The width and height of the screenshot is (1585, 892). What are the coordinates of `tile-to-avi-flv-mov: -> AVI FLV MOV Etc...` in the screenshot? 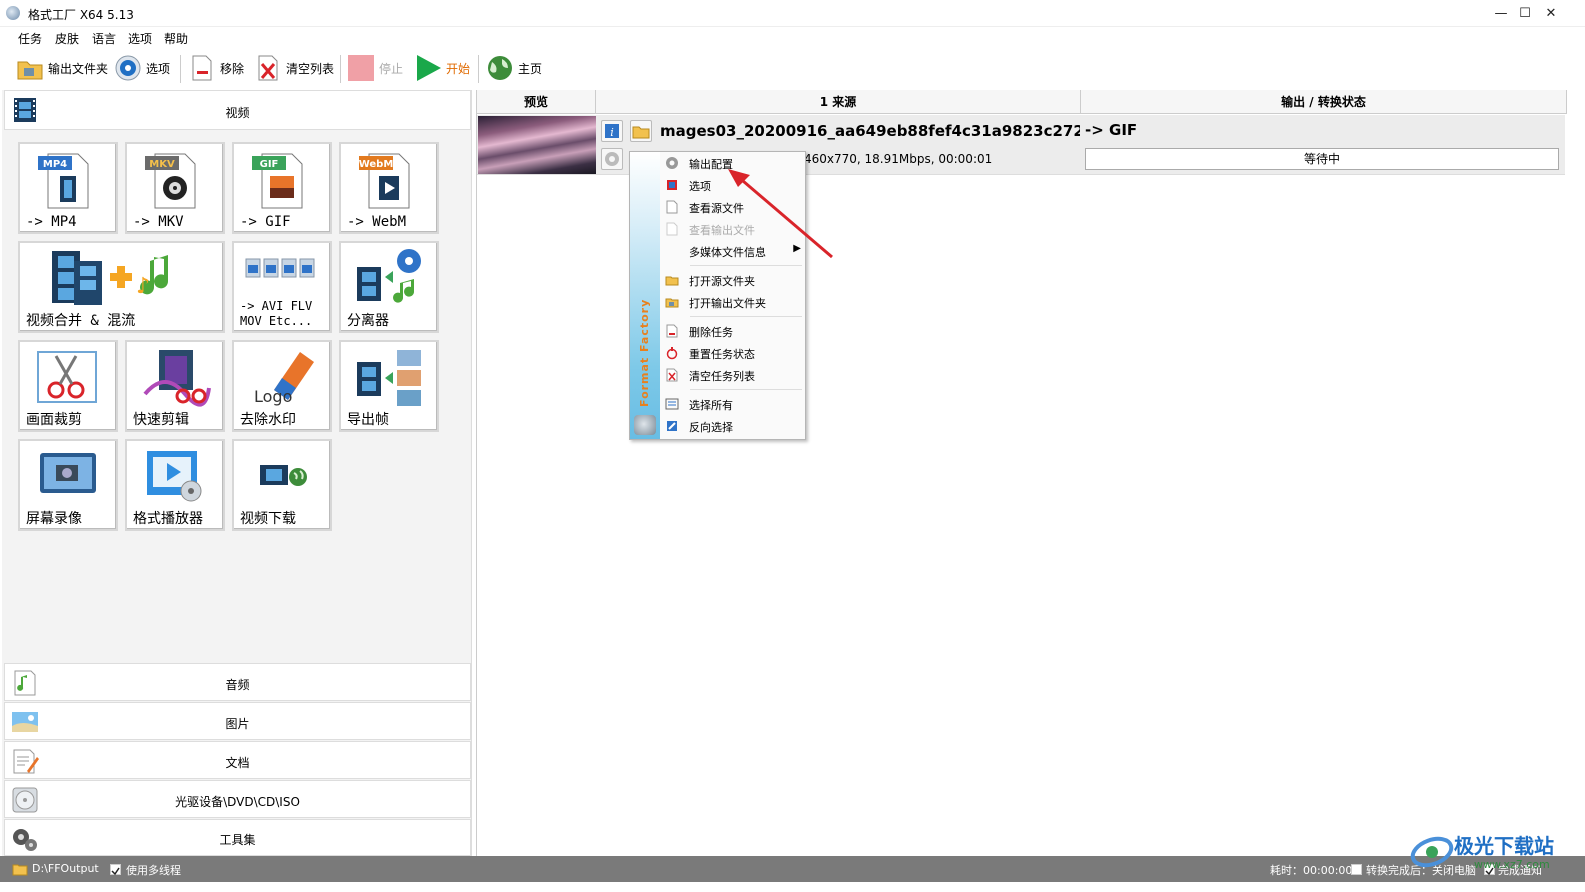 It's located at (282, 287).